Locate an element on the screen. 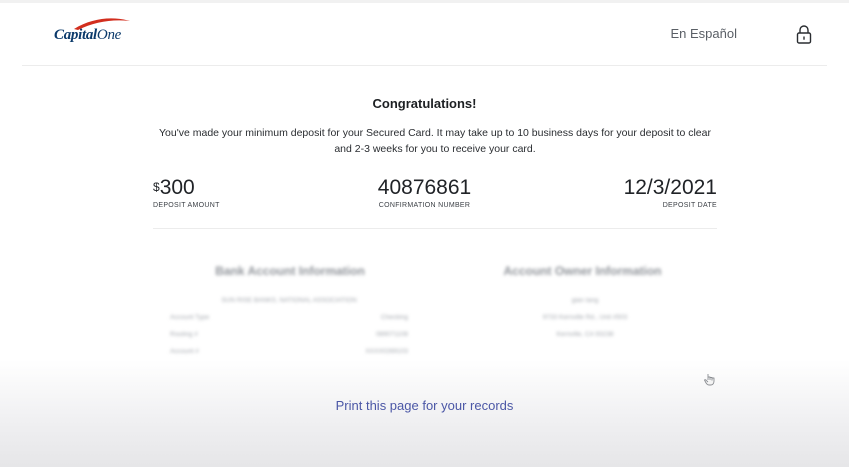 The width and height of the screenshot is (849, 467). language-link: En Español is located at coordinates (704, 33).